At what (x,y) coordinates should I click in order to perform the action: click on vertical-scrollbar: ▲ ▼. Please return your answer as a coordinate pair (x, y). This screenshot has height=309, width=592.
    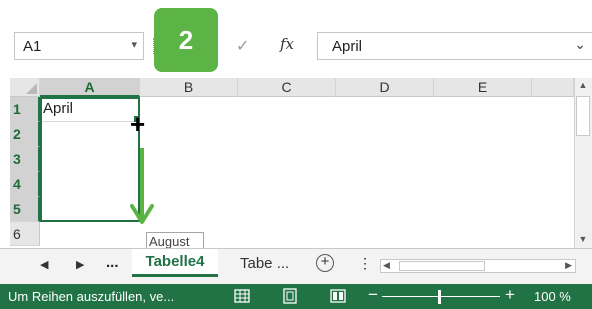
    Looking at the image, I should click on (583, 163).